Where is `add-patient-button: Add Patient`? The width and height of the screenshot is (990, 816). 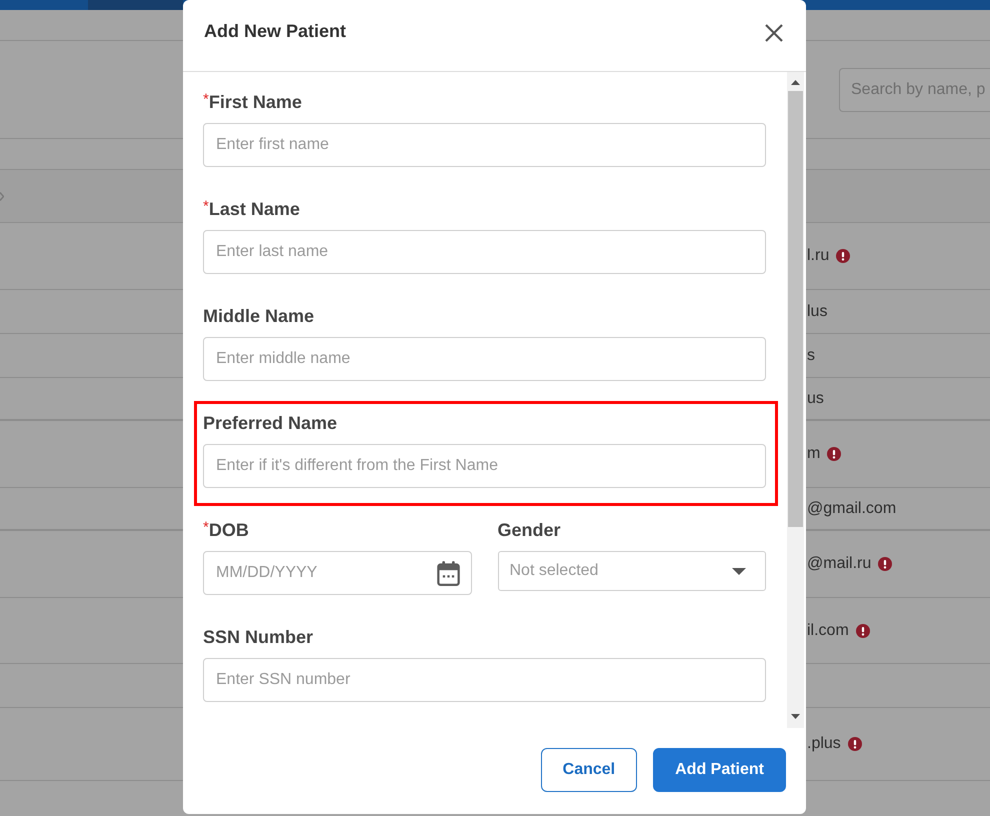
add-patient-button: Add Patient is located at coordinates (719, 770).